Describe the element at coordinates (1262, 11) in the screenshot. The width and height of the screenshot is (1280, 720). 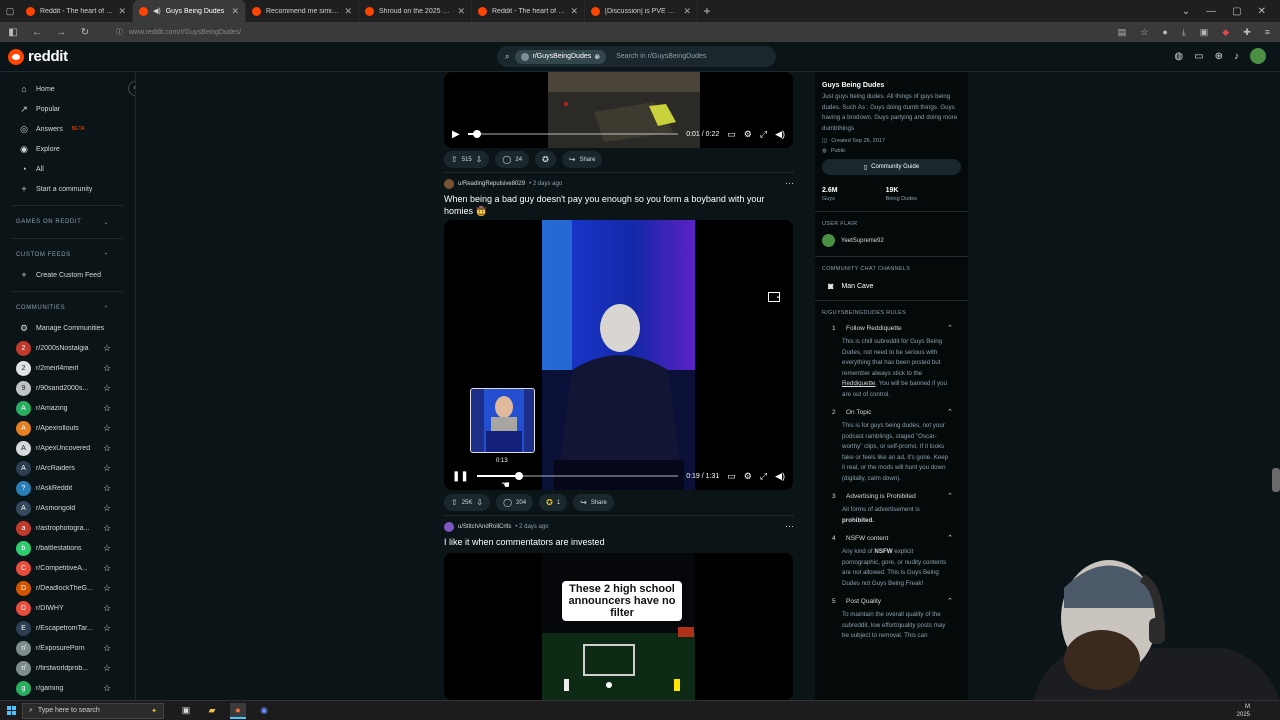
I see `close-window-icon: ✕` at that location.